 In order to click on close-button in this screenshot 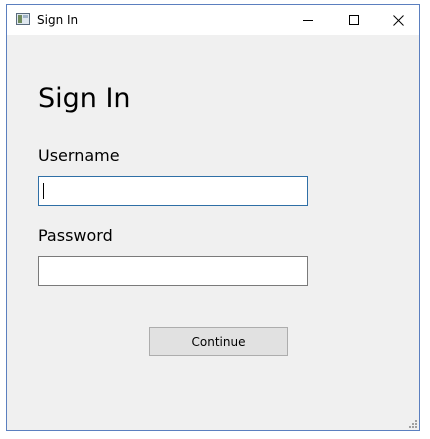, I will do `click(398, 20)`.